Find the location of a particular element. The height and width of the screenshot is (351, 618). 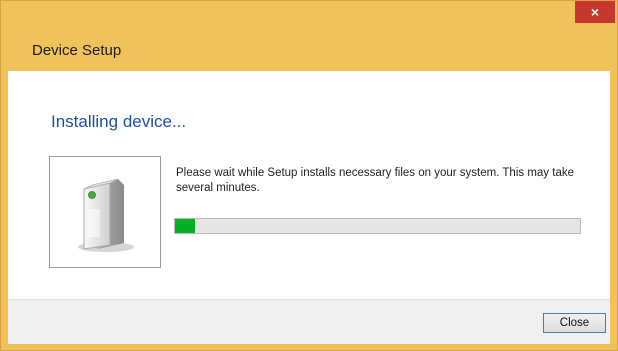

device-image-frame is located at coordinates (105, 212).